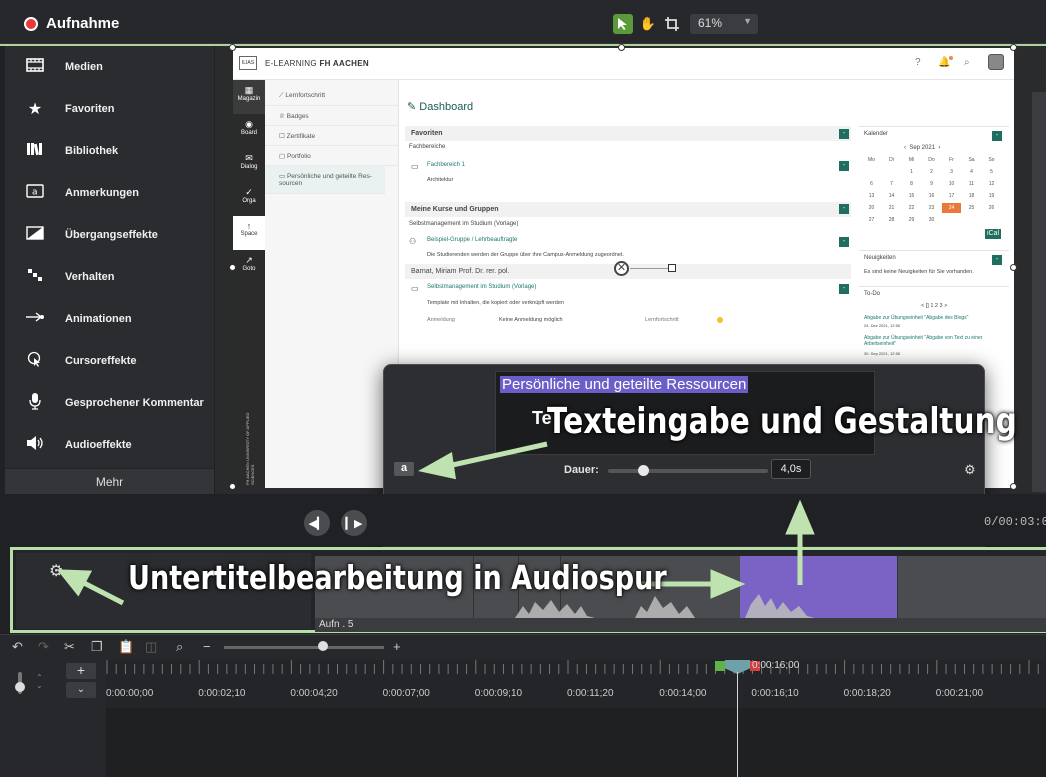  I want to click on timeline-ruler, so click(576, 684).